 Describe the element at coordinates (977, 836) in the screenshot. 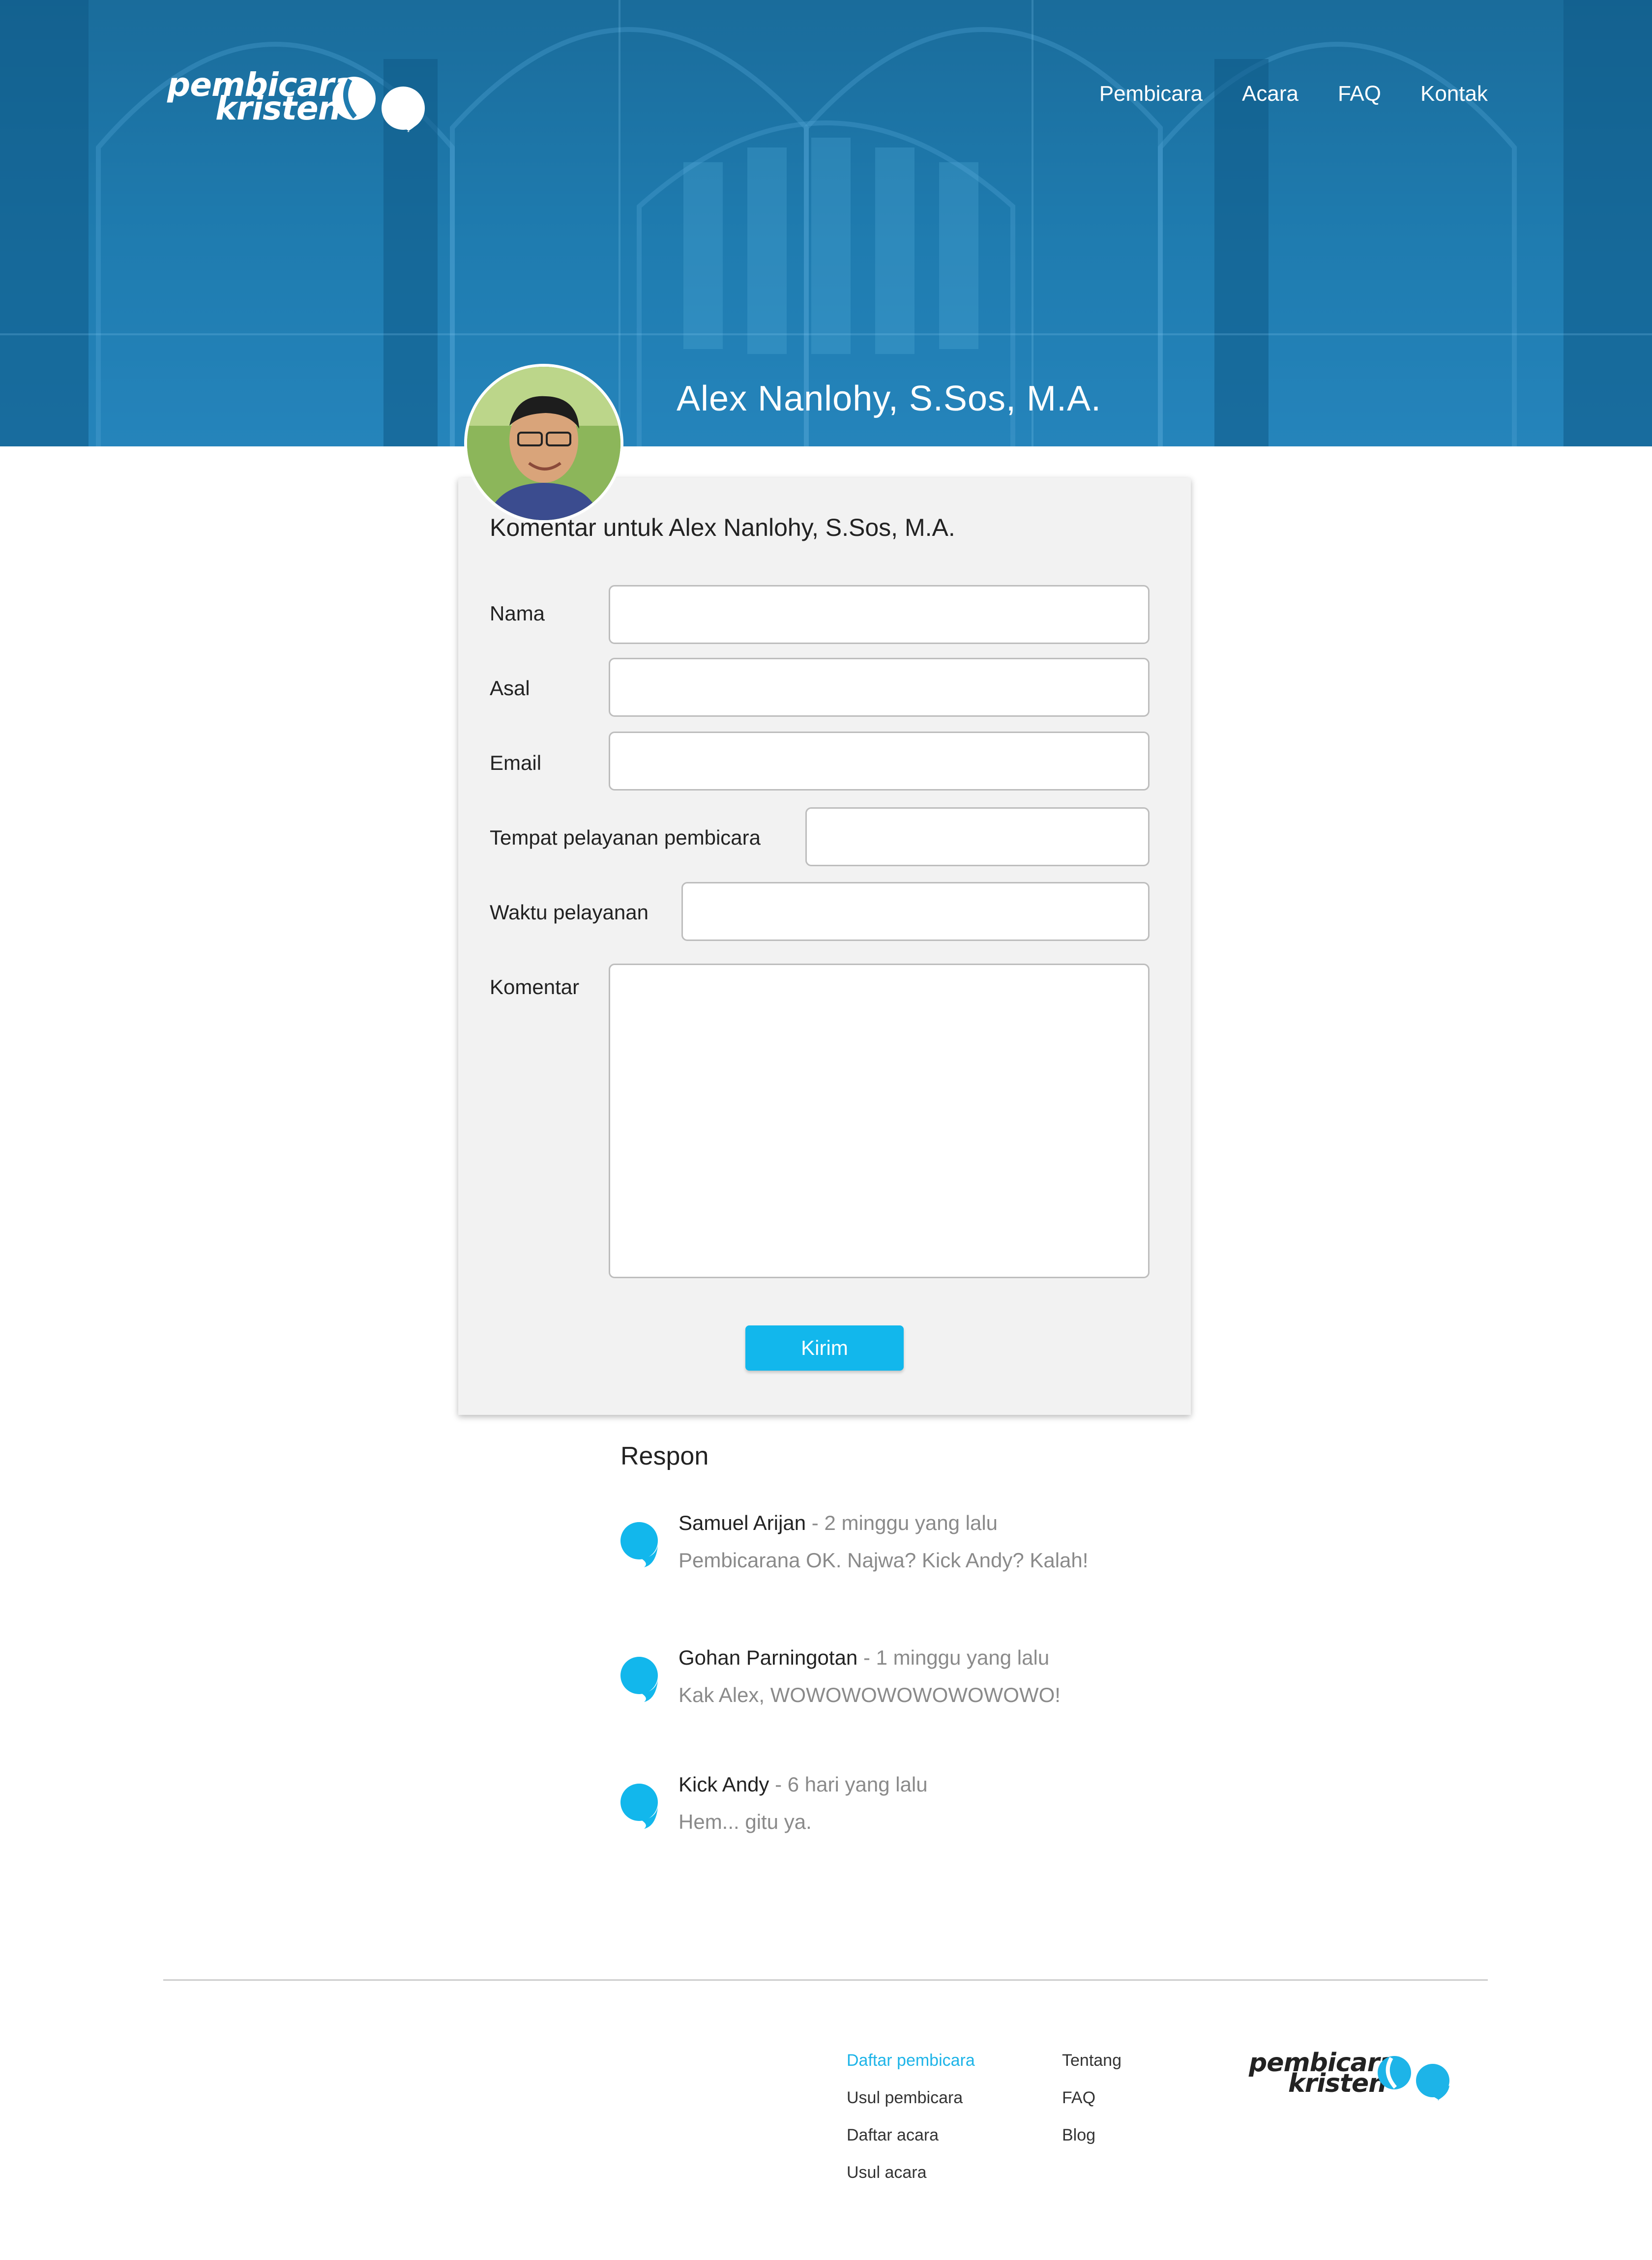

I see `tempat-input` at that location.